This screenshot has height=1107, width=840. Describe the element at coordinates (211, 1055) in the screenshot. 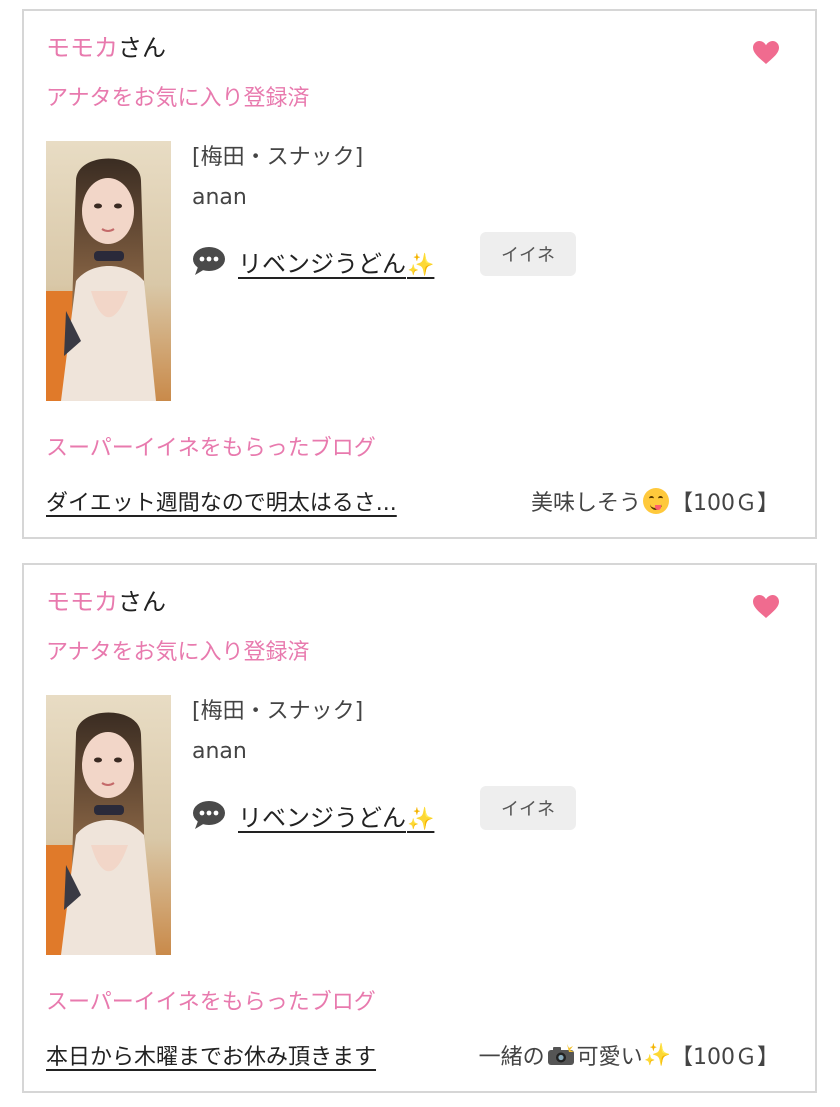

I see `super-like-blog-link: 本日から木曜までお休み頂きます` at that location.